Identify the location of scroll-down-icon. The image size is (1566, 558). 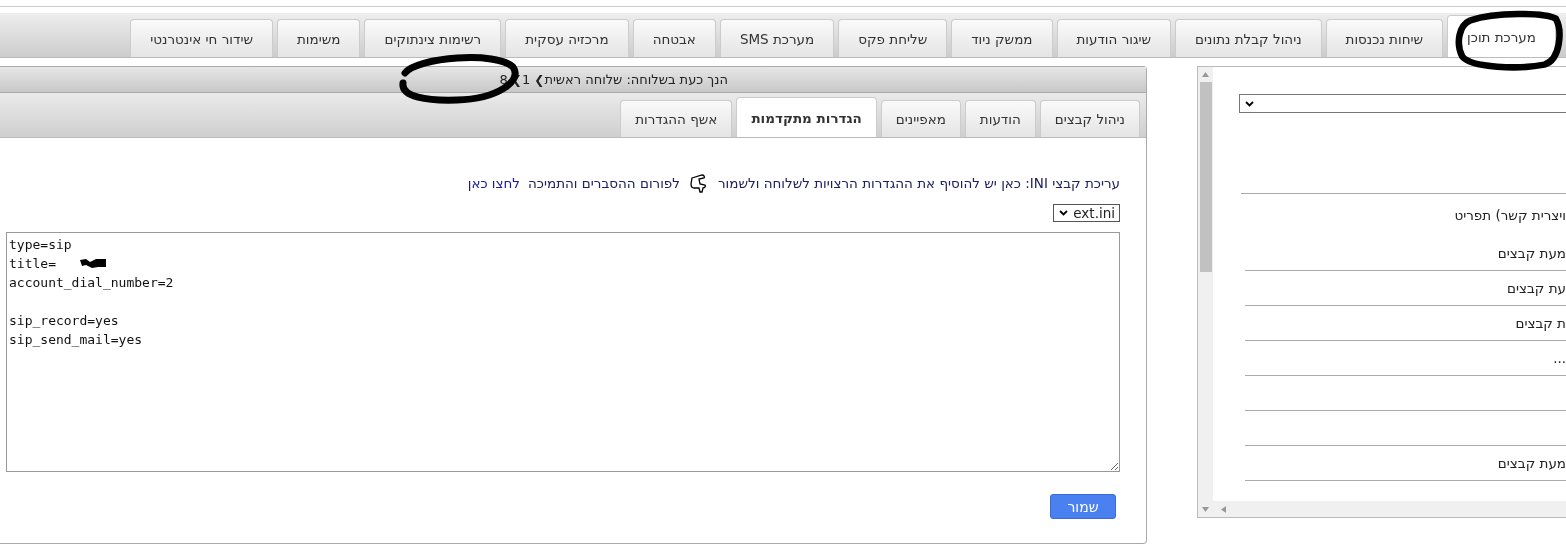
(1205, 509).